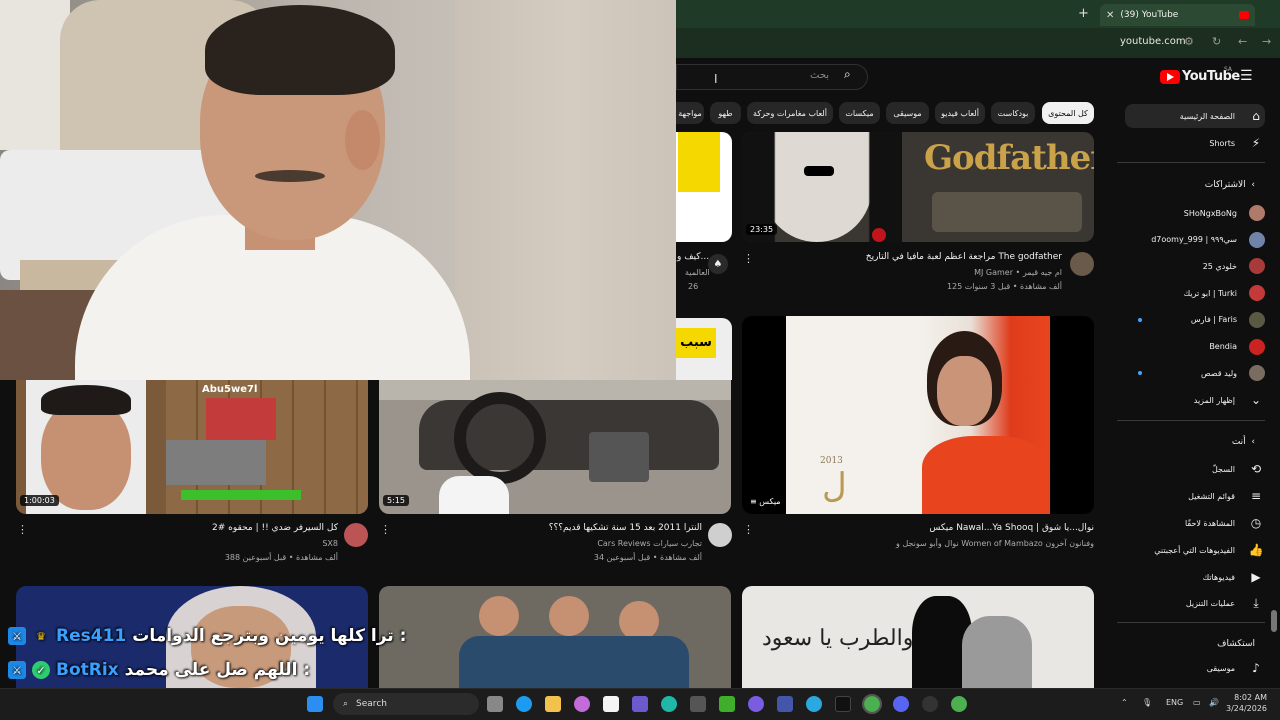  I want to click on channel-name: MJ Gamer • ام جيه قيمر, so click(1018, 272).